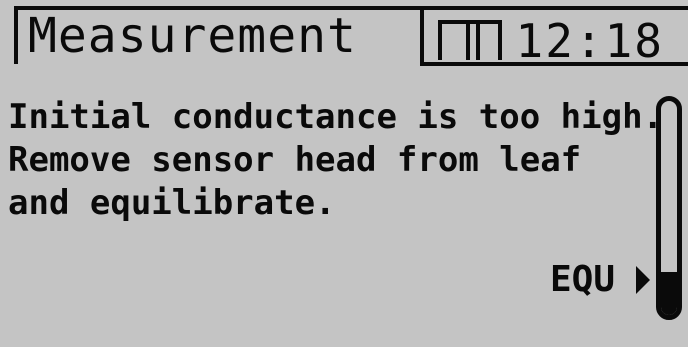  Describe the element at coordinates (669, 208) in the screenshot. I see `equilibration-gauge` at that location.